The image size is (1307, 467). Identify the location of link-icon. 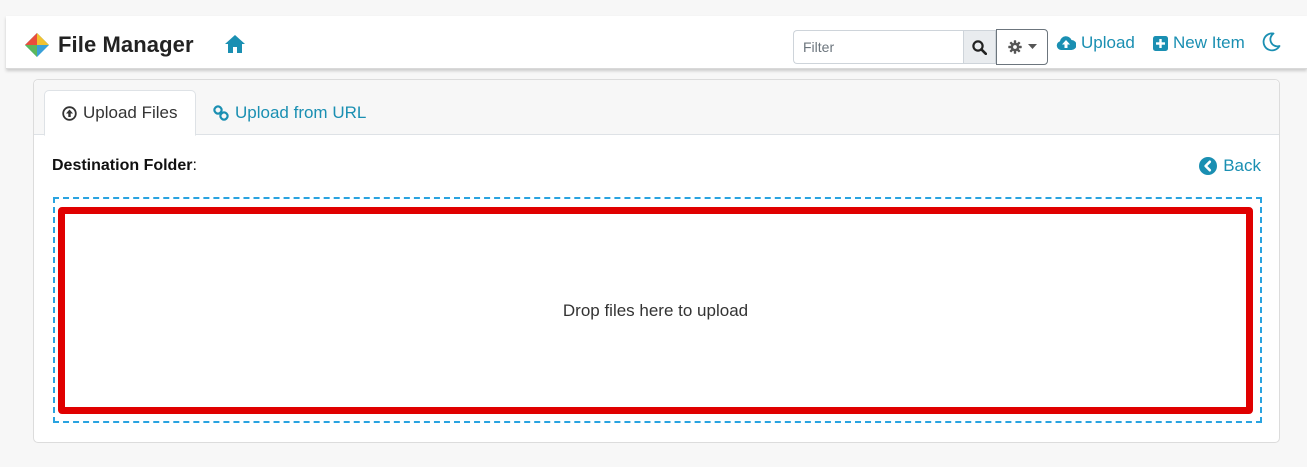
(221, 113).